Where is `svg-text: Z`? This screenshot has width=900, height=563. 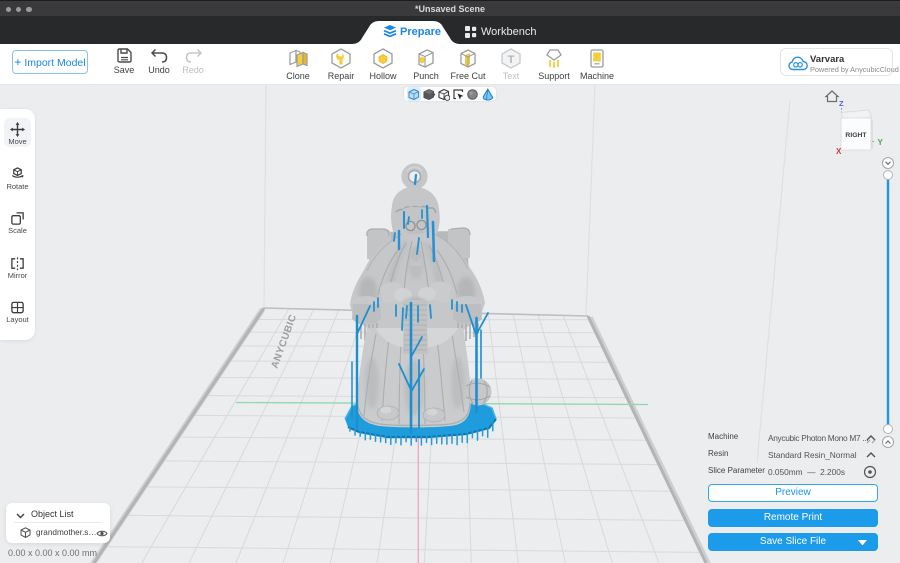 svg-text: Z is located at coordinates (841, 103).